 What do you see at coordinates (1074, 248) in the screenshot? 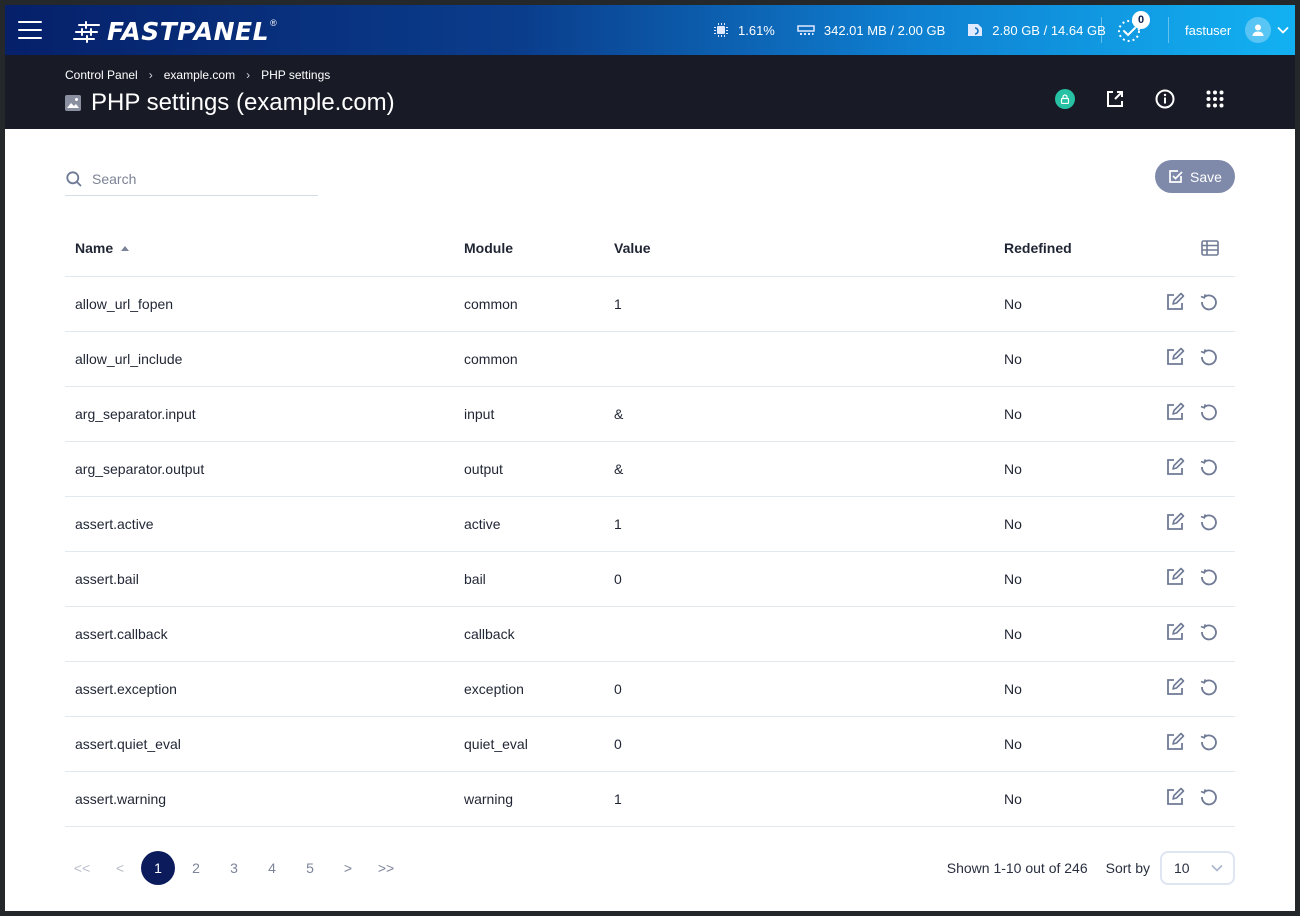
I see `column-header-redefined: Redefined` at bounding box center [1074, 248].